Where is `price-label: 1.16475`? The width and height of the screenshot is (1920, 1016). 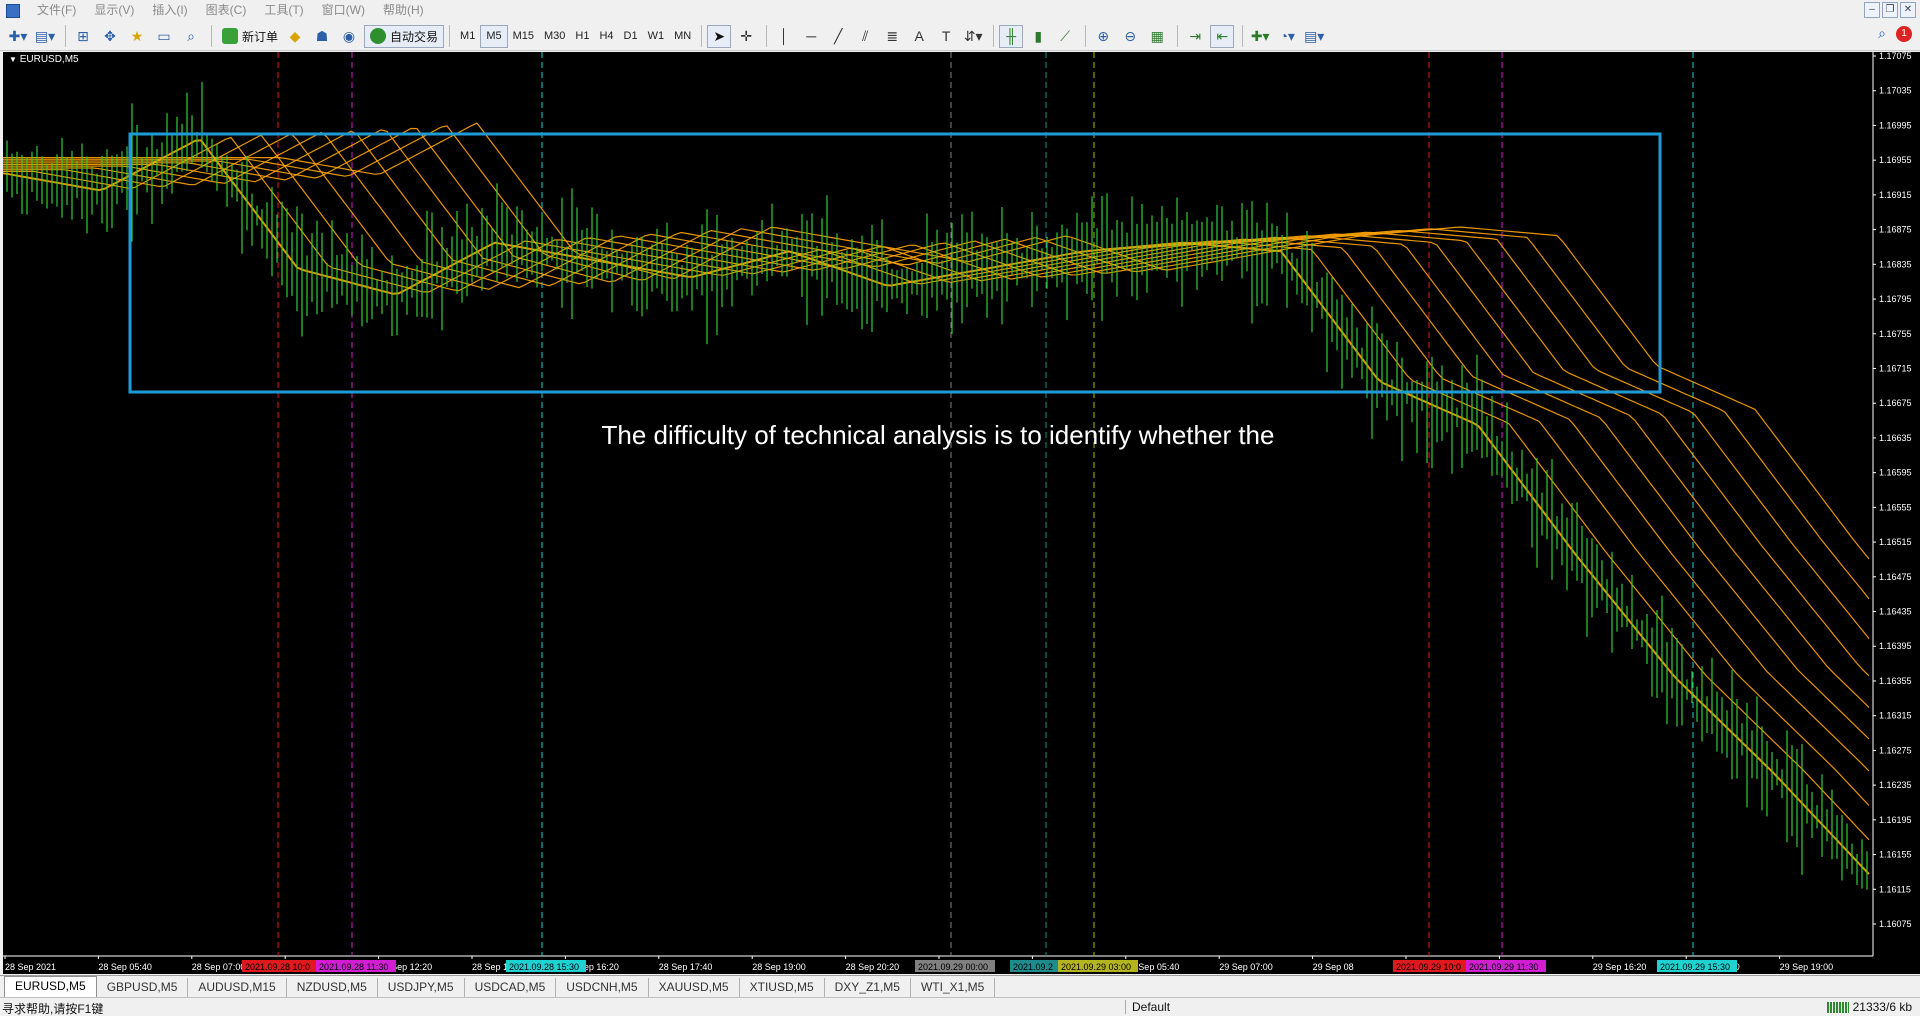
price-label: 1.16475 is located at coordinates (1895, 577).